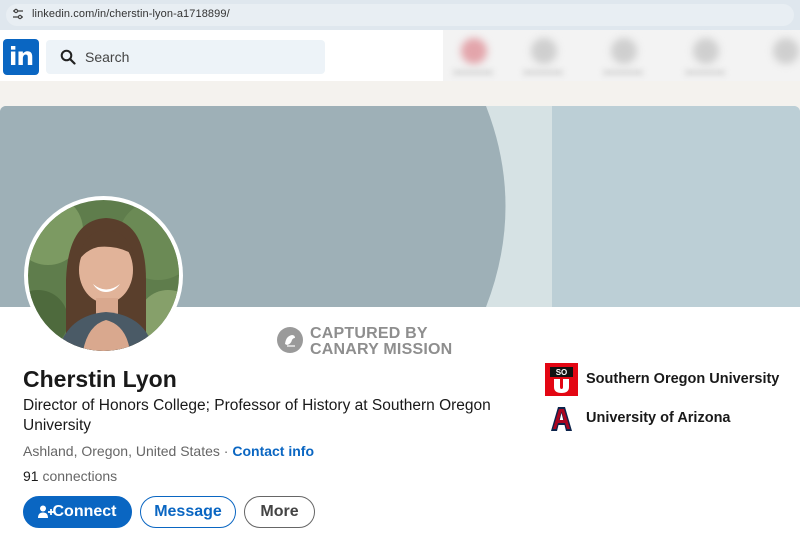  Describe the element at coordinates (683, 379) in the screenshot. I see `education-name: Southern Oregon University` at that location.